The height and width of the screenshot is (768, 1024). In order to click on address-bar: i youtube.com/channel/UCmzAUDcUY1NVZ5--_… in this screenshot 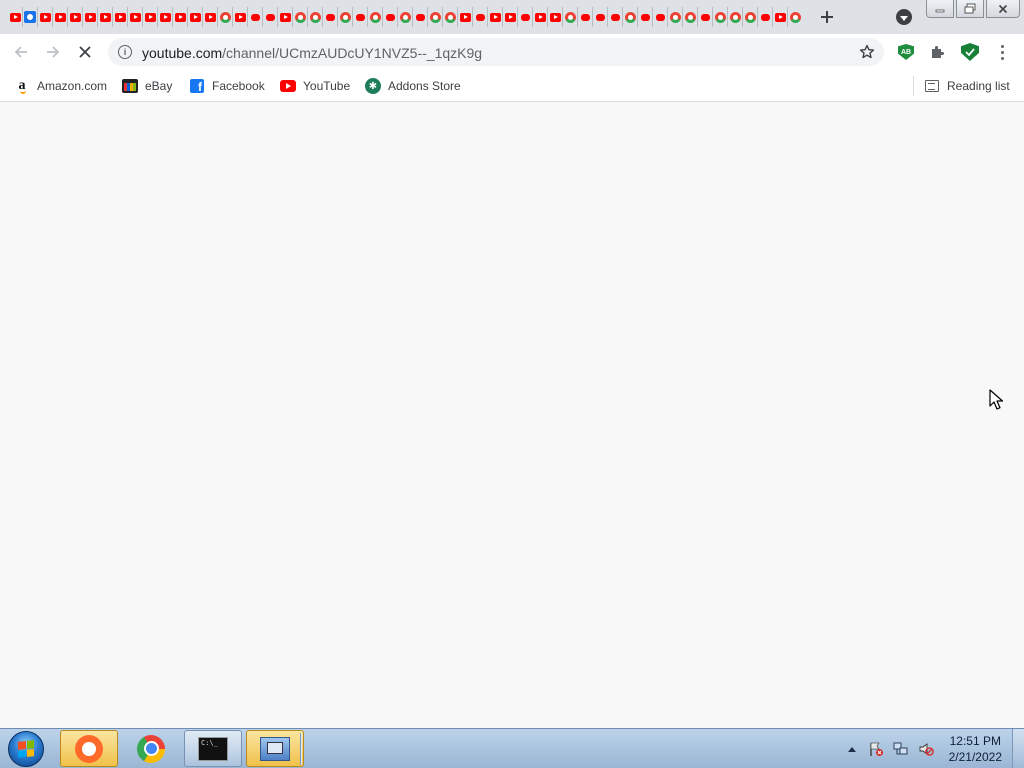, I will do `click(496, 52)`.